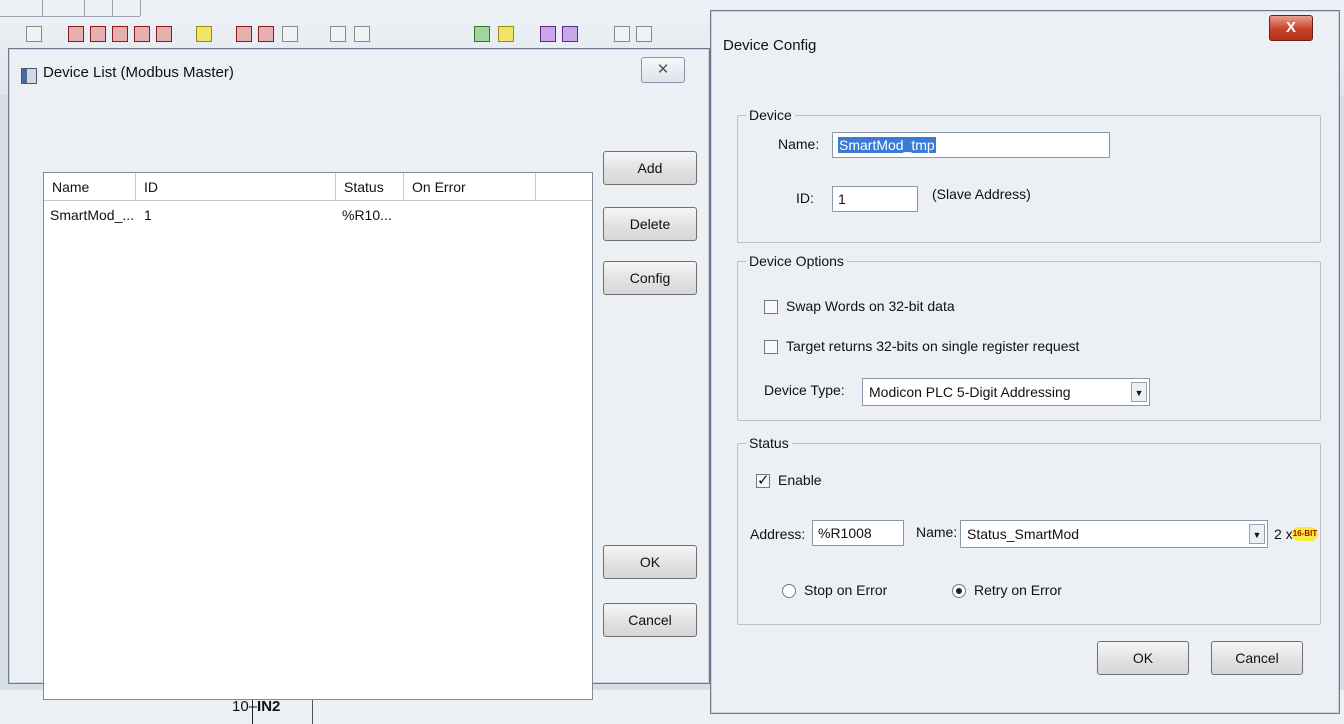 This screenshot has height=724, width=1344. What do you see at coordinates (769, 443) in the screenshot?
I see `status-group-title: Status` at bounding box center [769, 443].